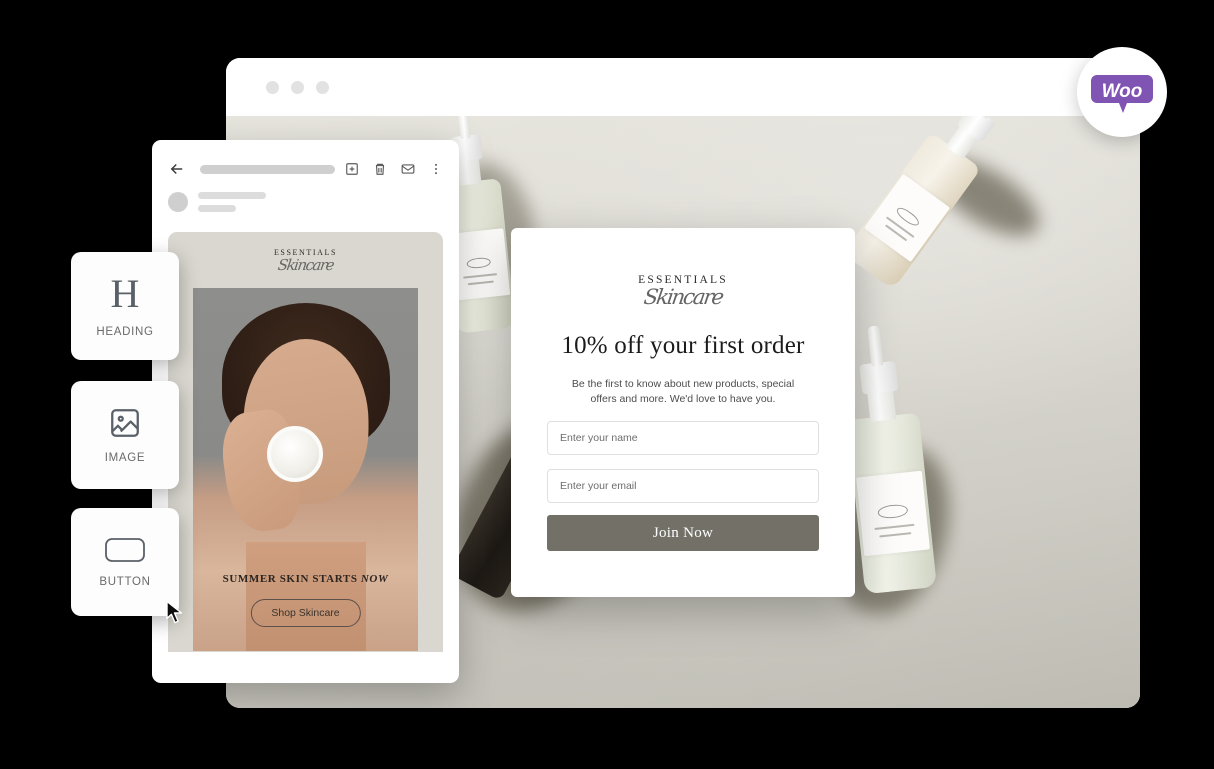 This screenshot has height=769, width=1214. I want to click on popup-name-field: Enter your name, so click(683, 438).